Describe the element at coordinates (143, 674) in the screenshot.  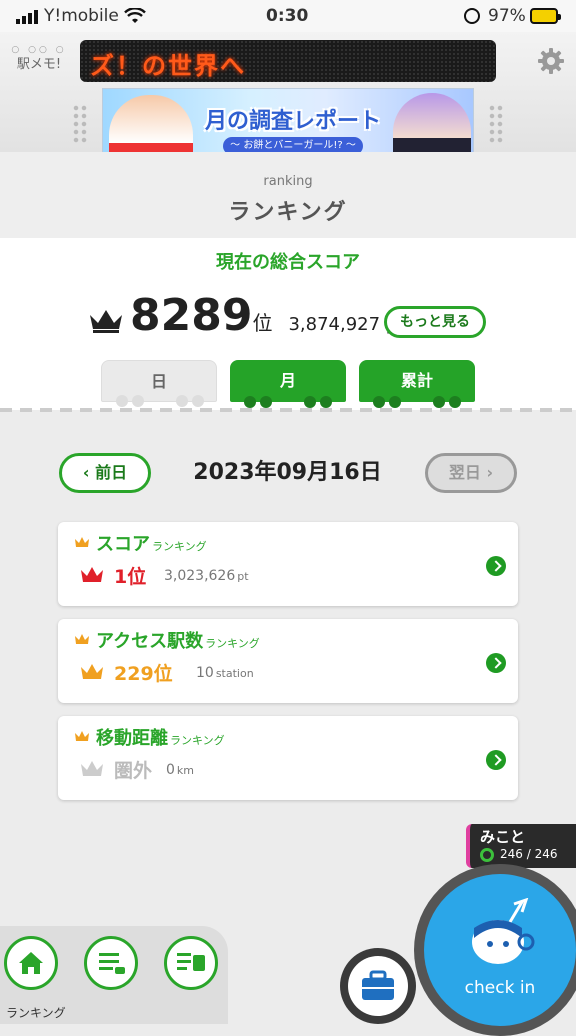
I see `ranking-rank: 229位` at that location.